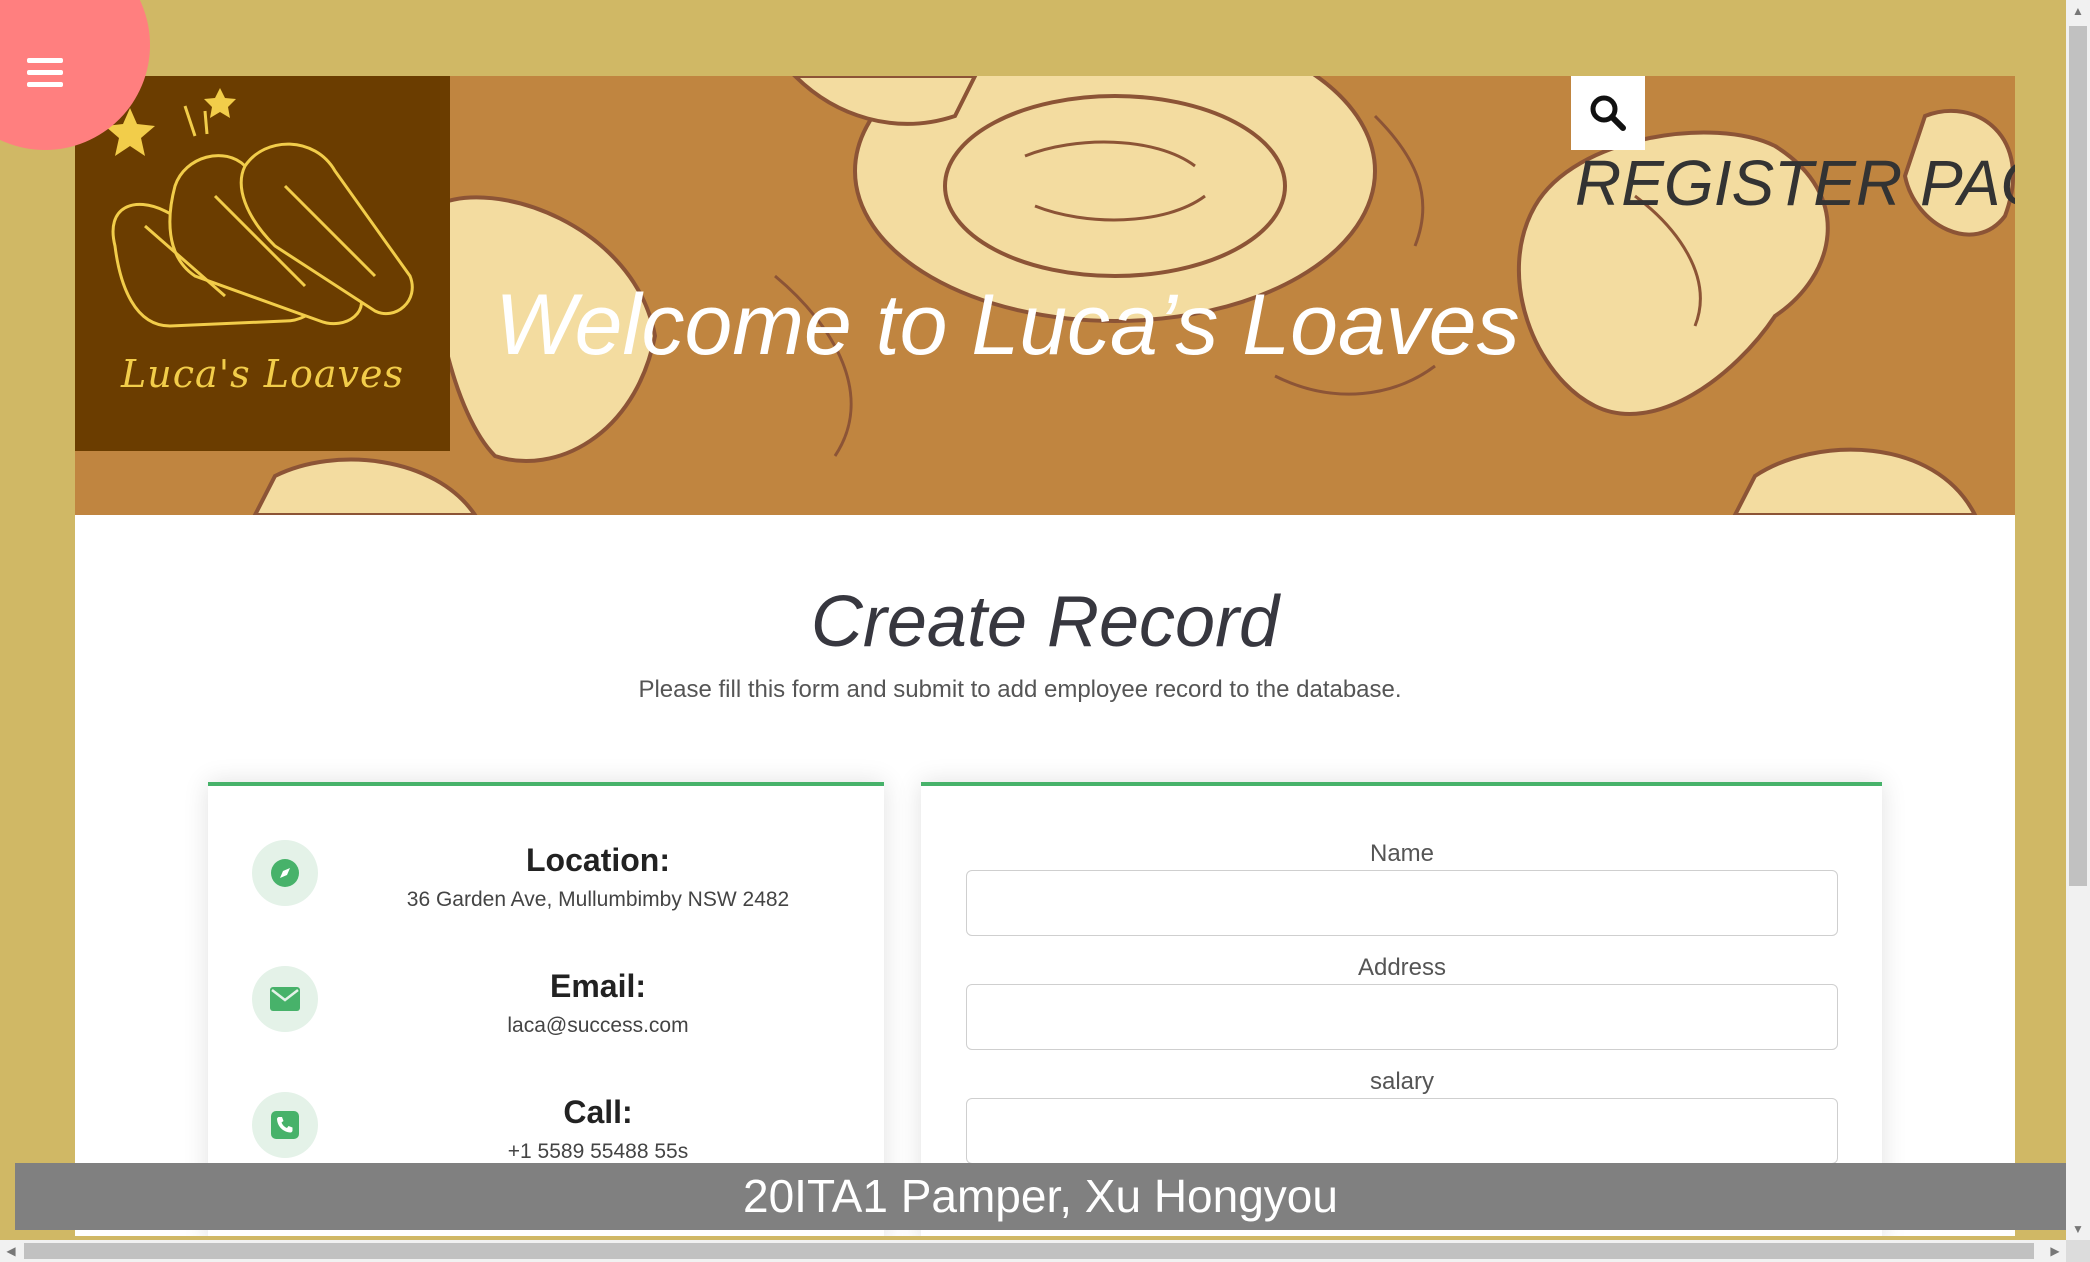 The image size is (2090, 1262). Describe the element at coordinates (262, 263) in the screenshot. I see `bakery-logo: Luca's Loaves` at that location.